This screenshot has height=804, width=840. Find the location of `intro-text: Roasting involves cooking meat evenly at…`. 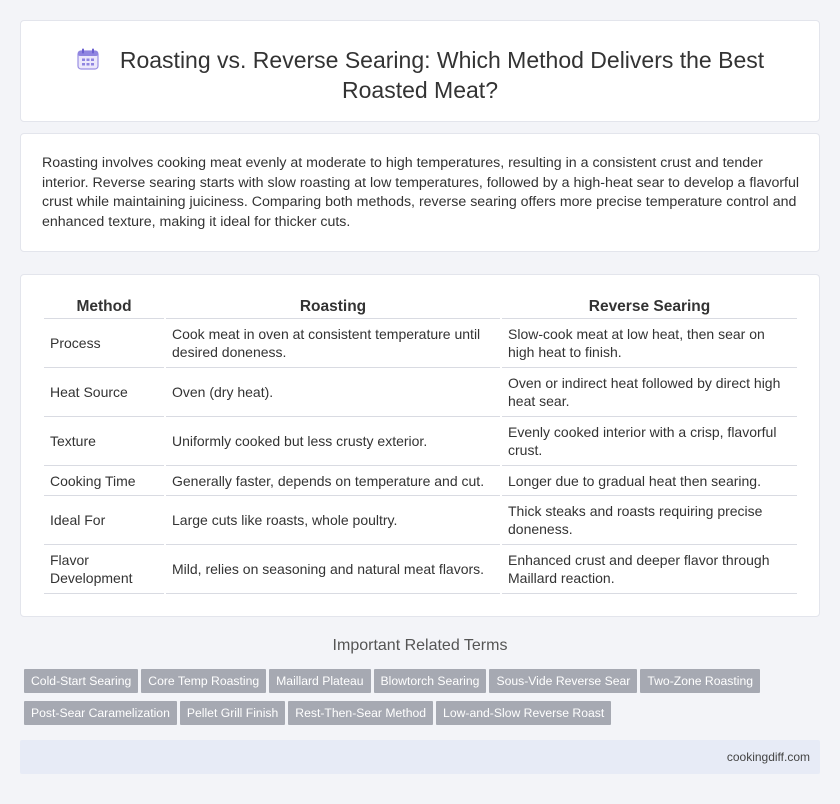

intro-text: Roasting involves cooking meat evenly at… is located at coordinates (421, 192).